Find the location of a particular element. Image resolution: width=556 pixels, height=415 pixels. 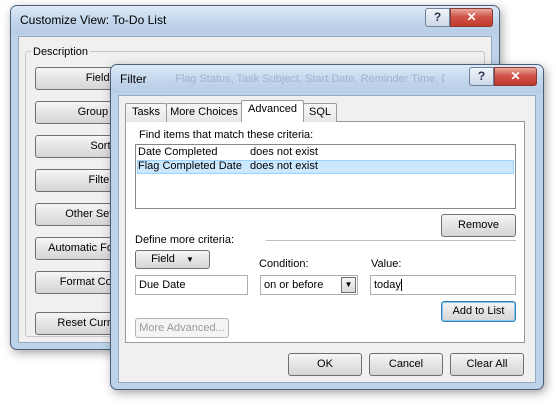

filter-close-button: ✕ is located at coordinates (515, 76).